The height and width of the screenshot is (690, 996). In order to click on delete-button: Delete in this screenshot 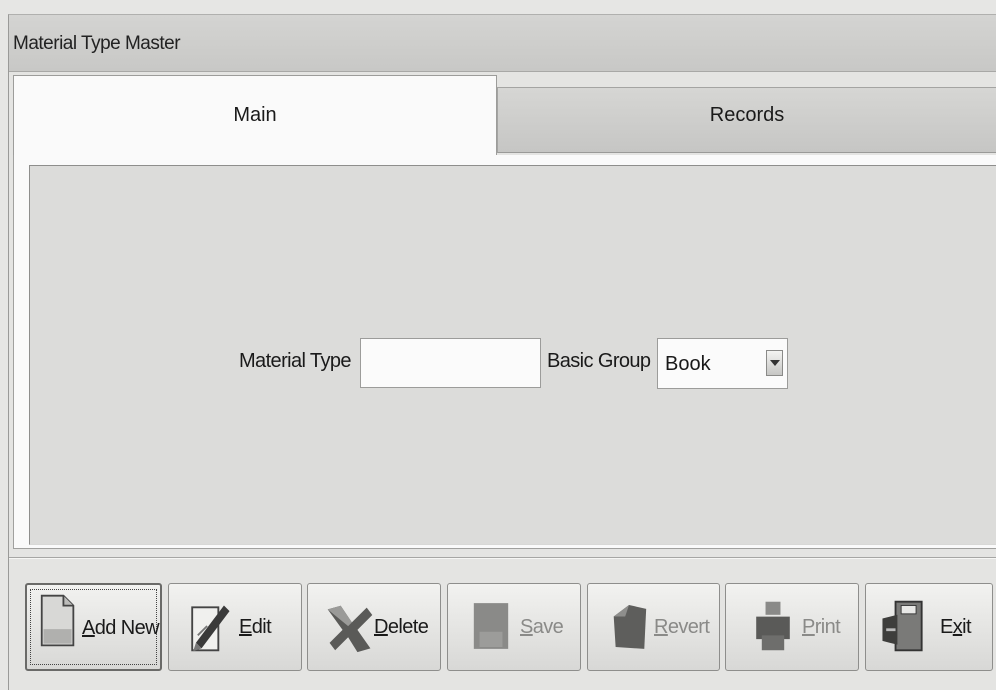, I will do `click(374, 627)`.